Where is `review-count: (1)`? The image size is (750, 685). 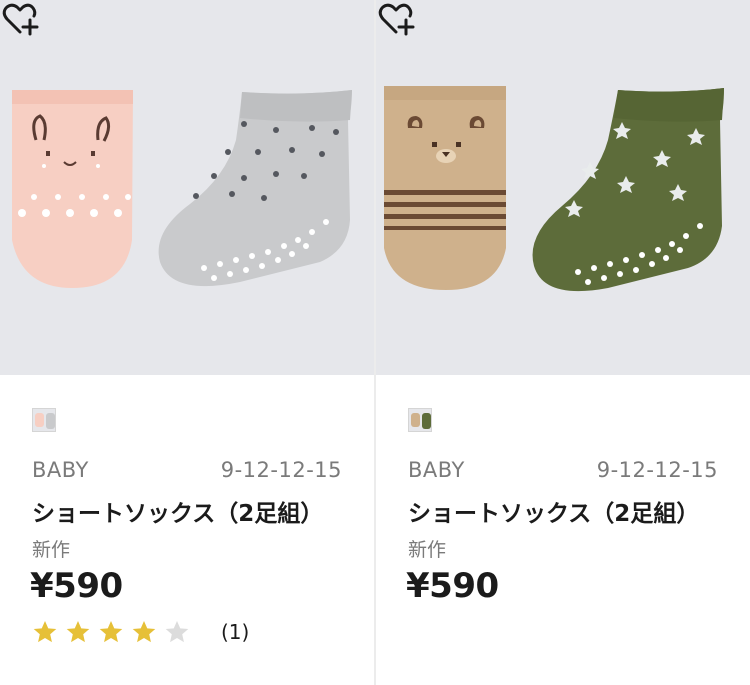 review-count: (1) is located at coordinates (235, 632).